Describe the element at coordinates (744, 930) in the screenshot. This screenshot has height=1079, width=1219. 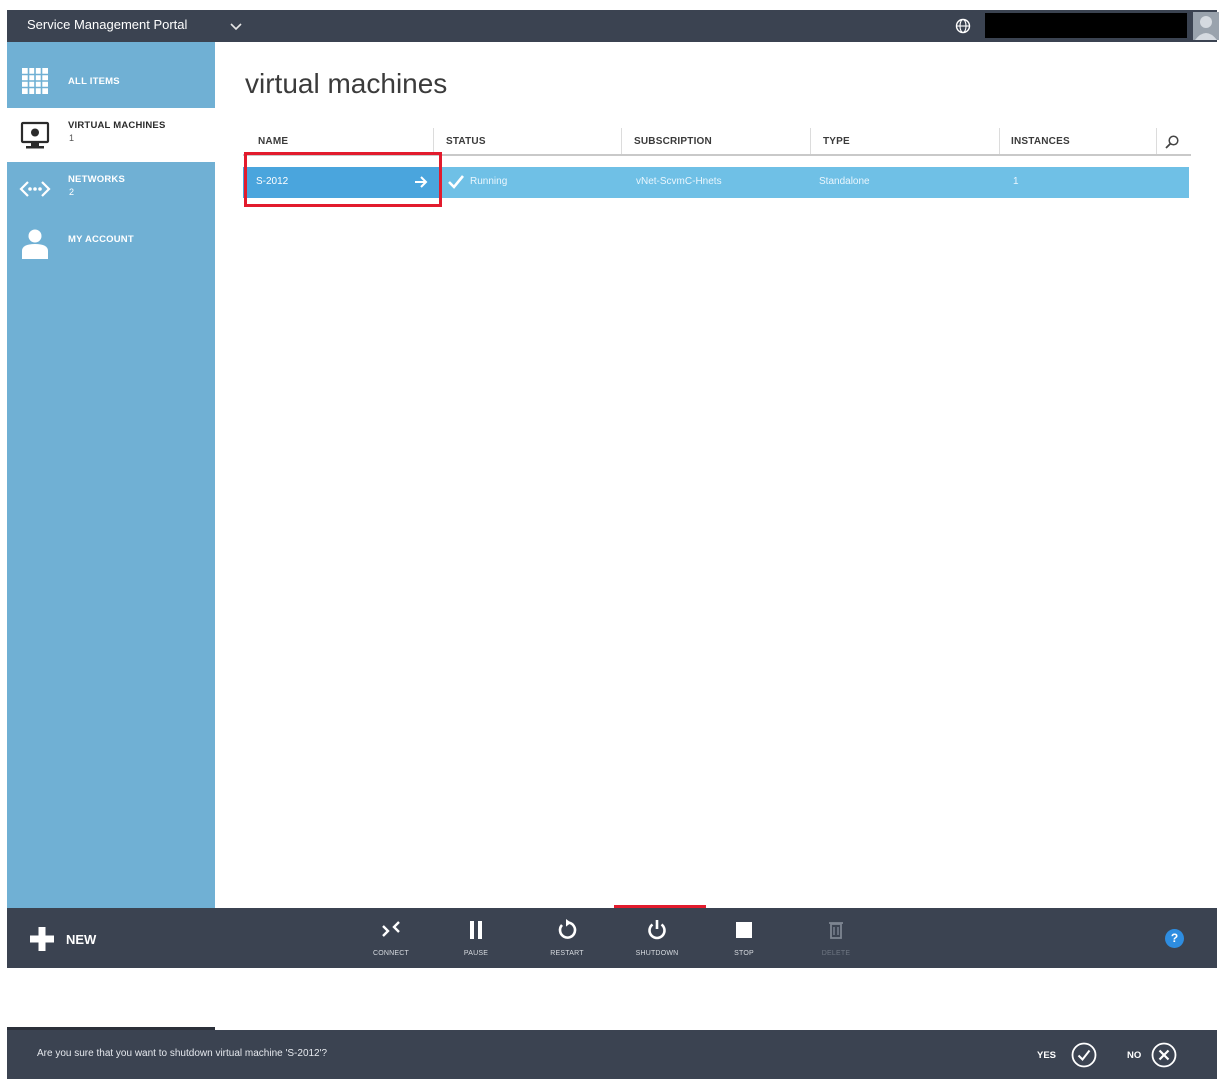
I see `stop-icon` at that location.